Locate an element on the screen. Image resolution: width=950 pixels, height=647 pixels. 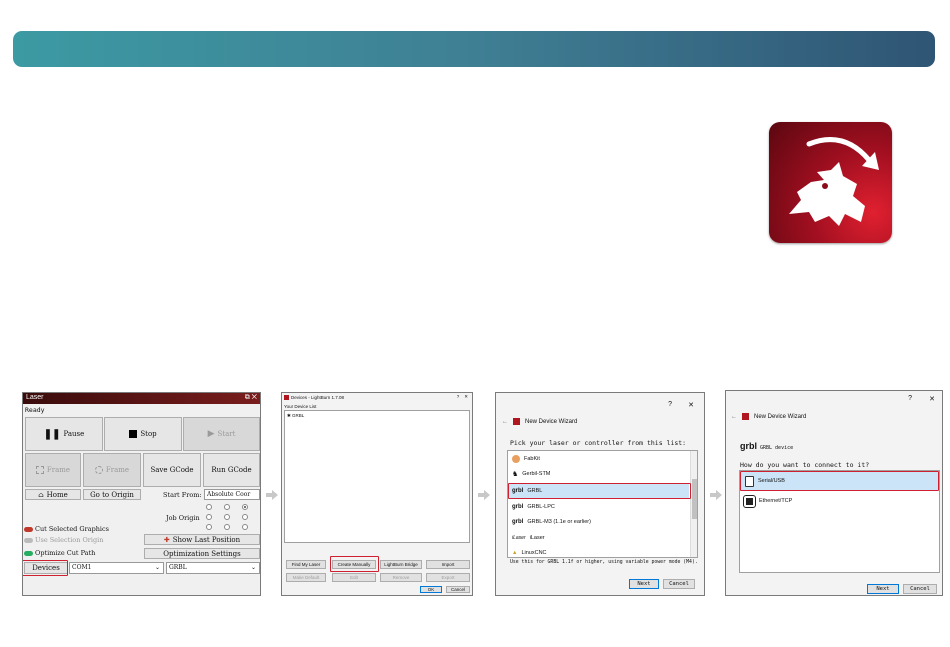
start-from-dropdown: Absolute Coor is located at coordinates (232, 494).